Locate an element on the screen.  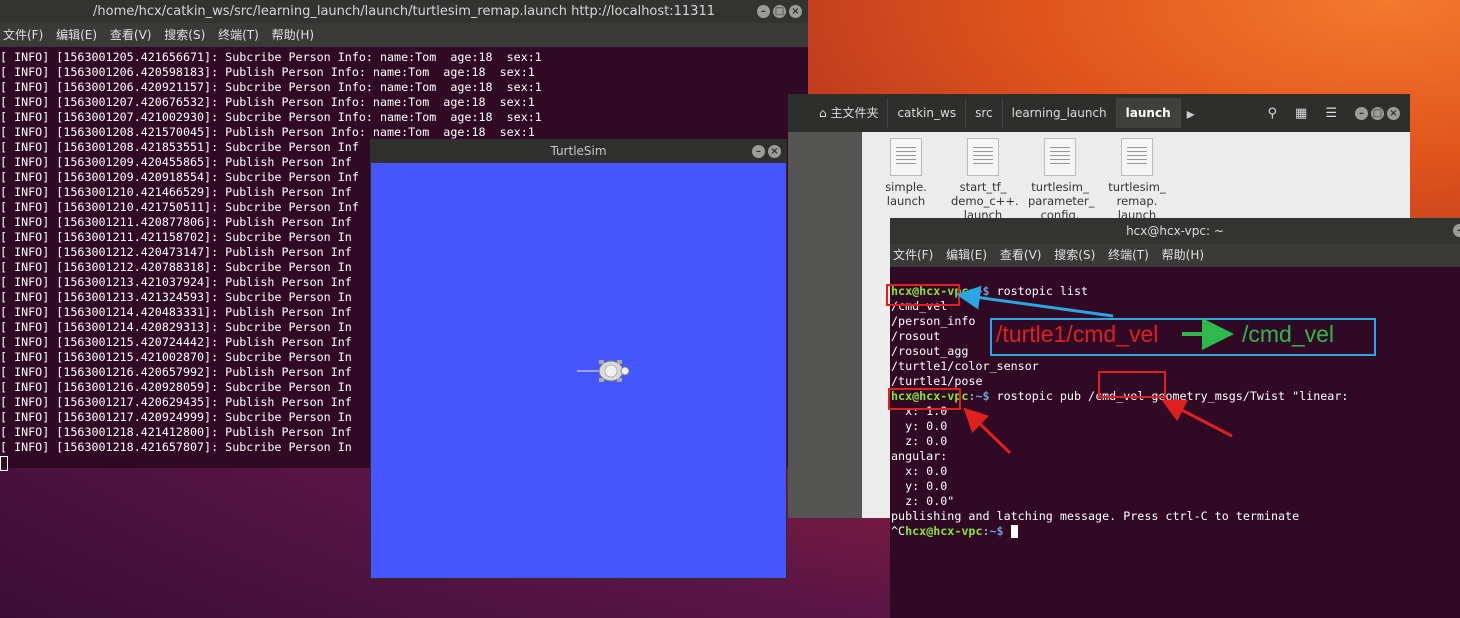
red-arrow-cmd-vel is located at coordinates (1197, 418).